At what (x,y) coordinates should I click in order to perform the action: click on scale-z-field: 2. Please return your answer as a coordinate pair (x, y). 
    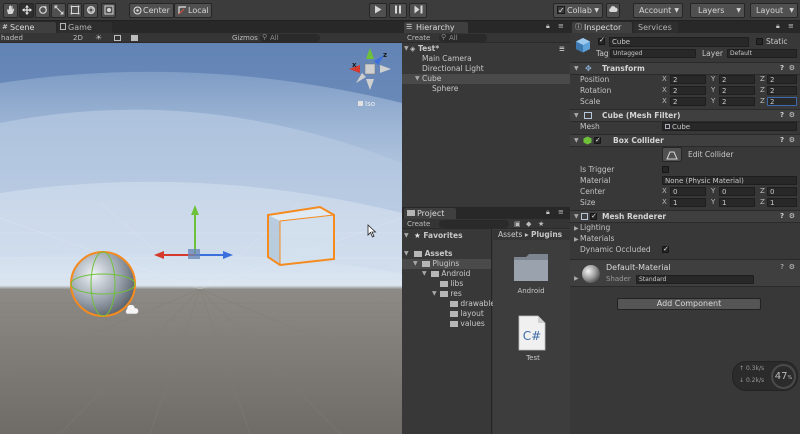
    Looking at the image, I should click on (782, 101).